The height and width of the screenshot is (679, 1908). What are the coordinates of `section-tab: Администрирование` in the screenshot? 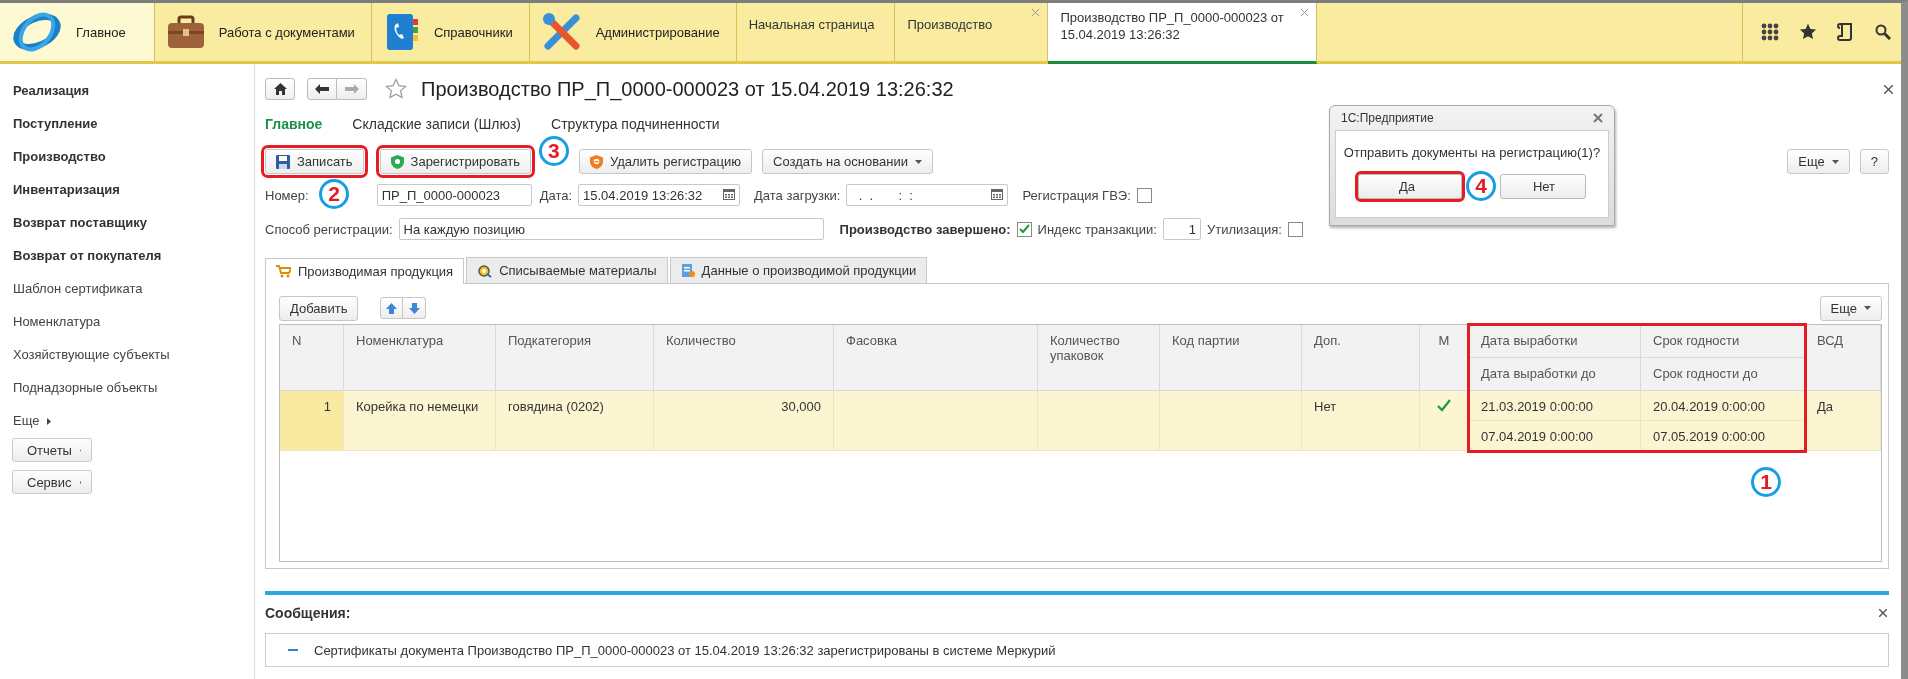 It's located at (633, 32).